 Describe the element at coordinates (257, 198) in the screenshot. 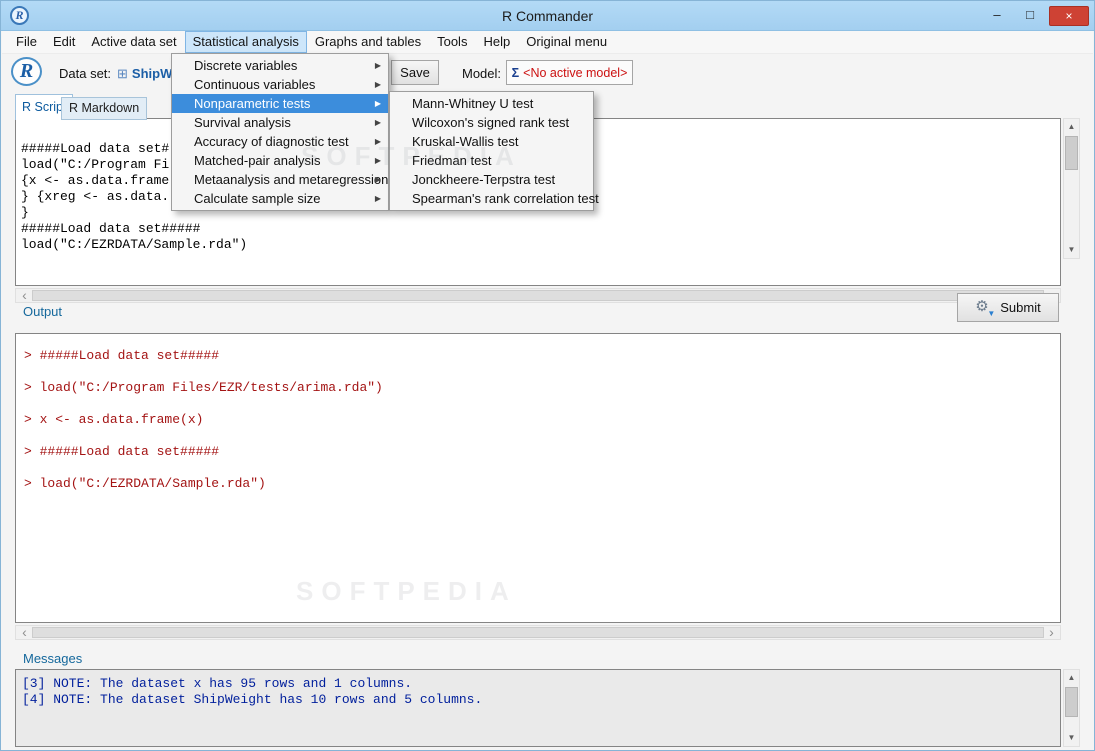

I see `menu-item-label: Calculate sample size` at that location.